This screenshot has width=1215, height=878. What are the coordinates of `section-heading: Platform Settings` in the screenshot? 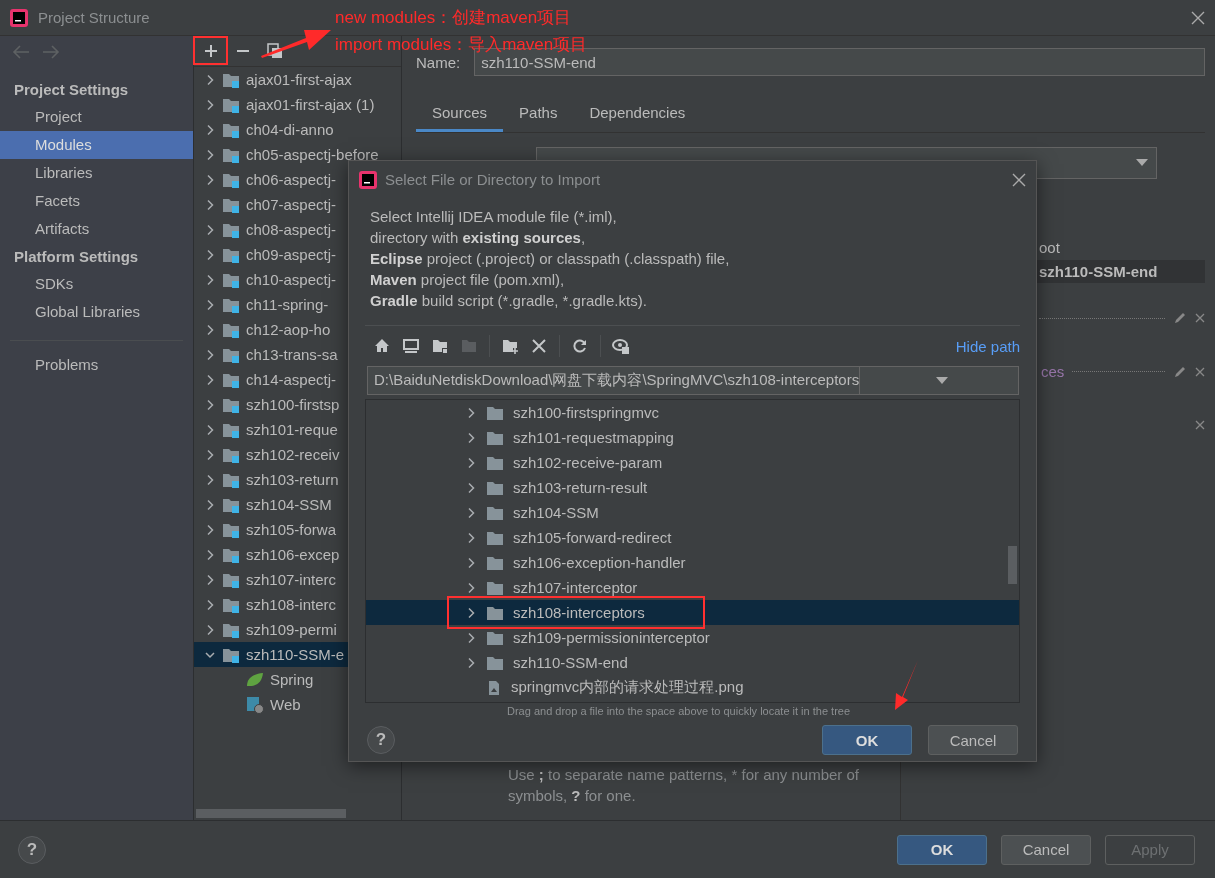 It's located at (76, 257).